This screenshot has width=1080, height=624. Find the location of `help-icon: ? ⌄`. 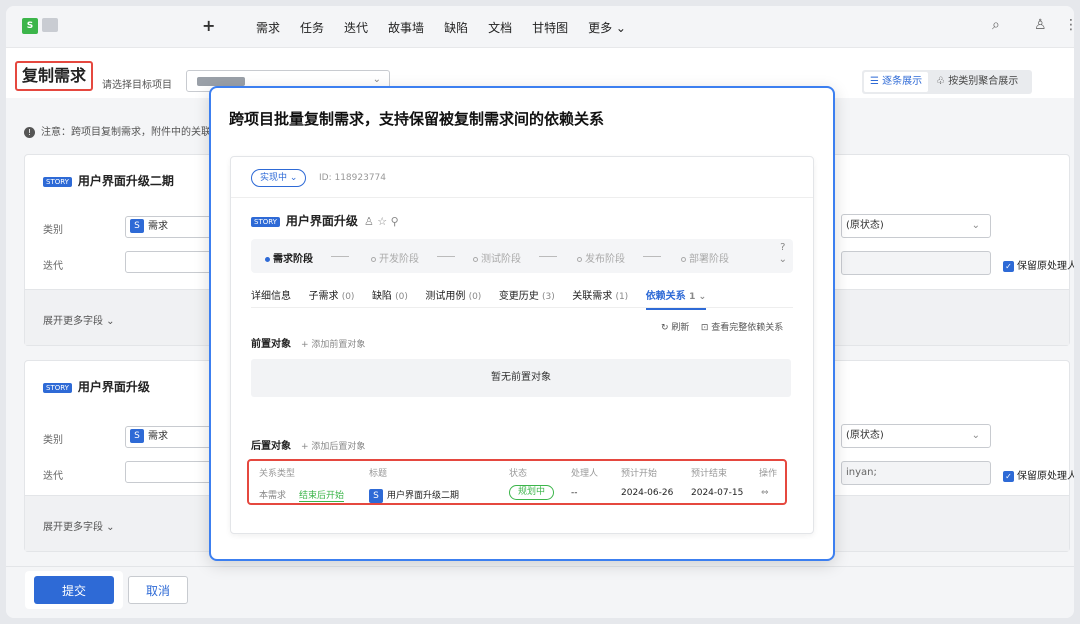

help-icon: ? ⌄ is located at coordinates (783, 254).